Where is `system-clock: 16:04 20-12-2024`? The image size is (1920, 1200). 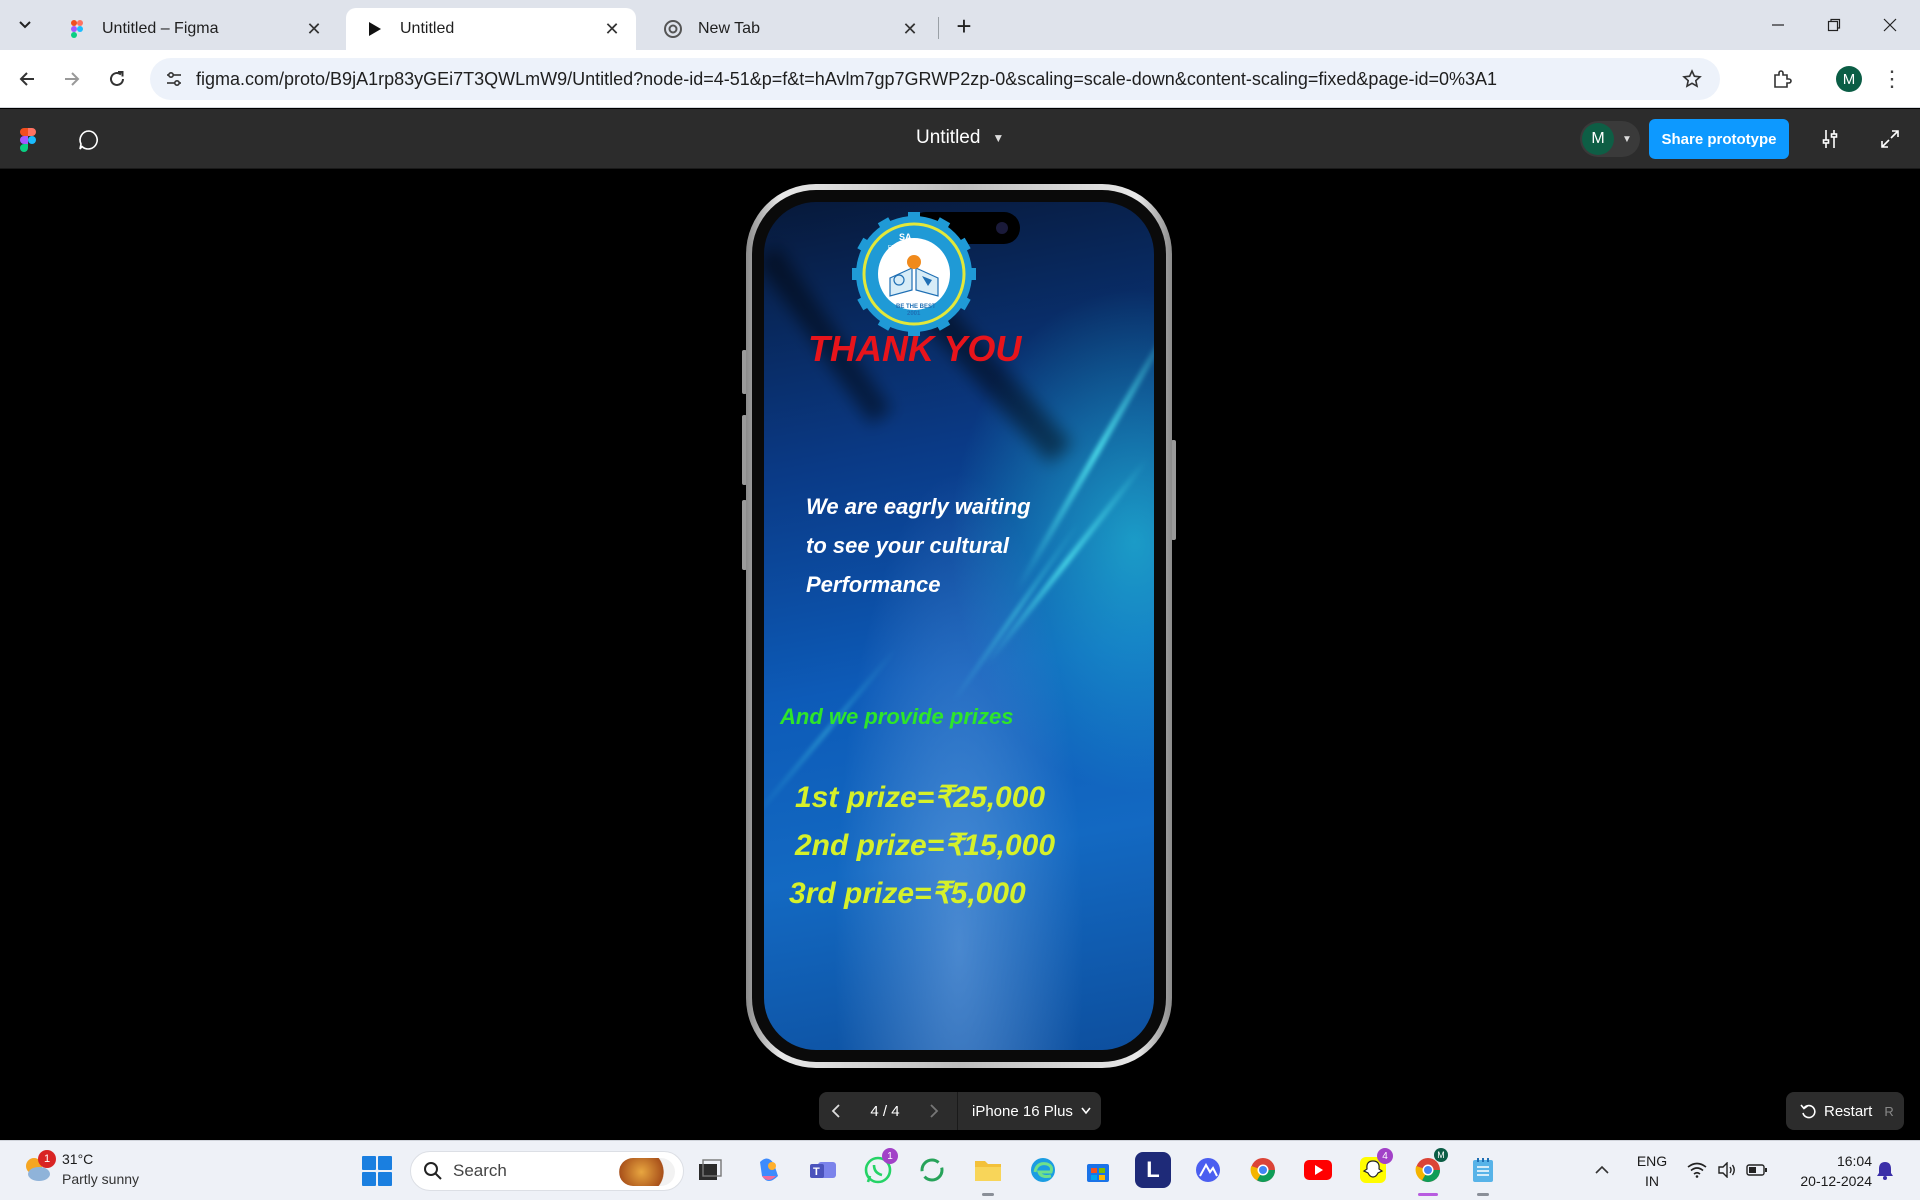 system-clock: 16:04 20-12-2024 is located at coordinates (1827, 1171).